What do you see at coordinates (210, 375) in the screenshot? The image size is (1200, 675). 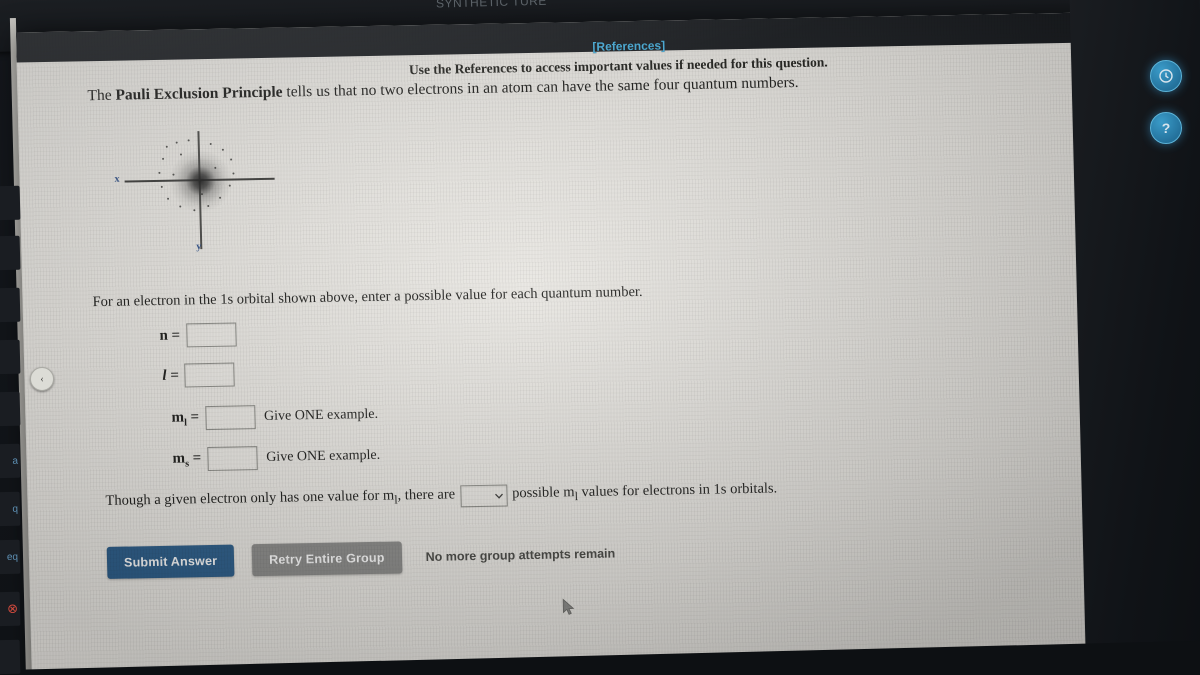 I see `input-angular-momentum-quantum-number` at bounding box center [210, 375].